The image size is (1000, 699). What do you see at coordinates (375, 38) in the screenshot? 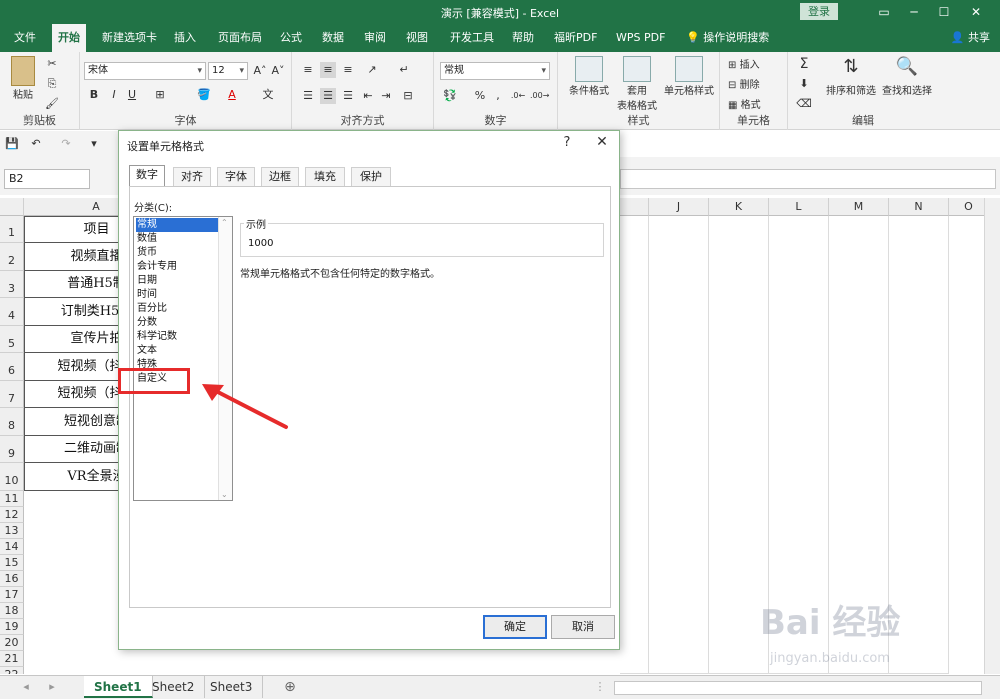
I see `tab-review: 审阅` at bounding box center [375, 38].